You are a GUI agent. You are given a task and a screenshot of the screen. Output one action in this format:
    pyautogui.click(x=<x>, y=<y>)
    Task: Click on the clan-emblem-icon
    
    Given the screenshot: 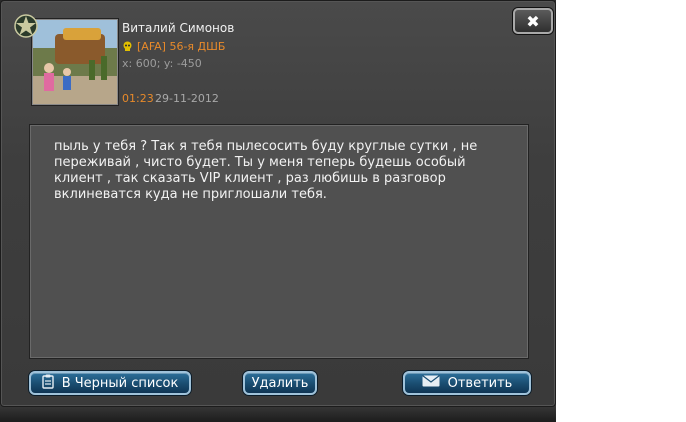 What is the action you would take?
    pyautogui.click(x=26, y=26)
    